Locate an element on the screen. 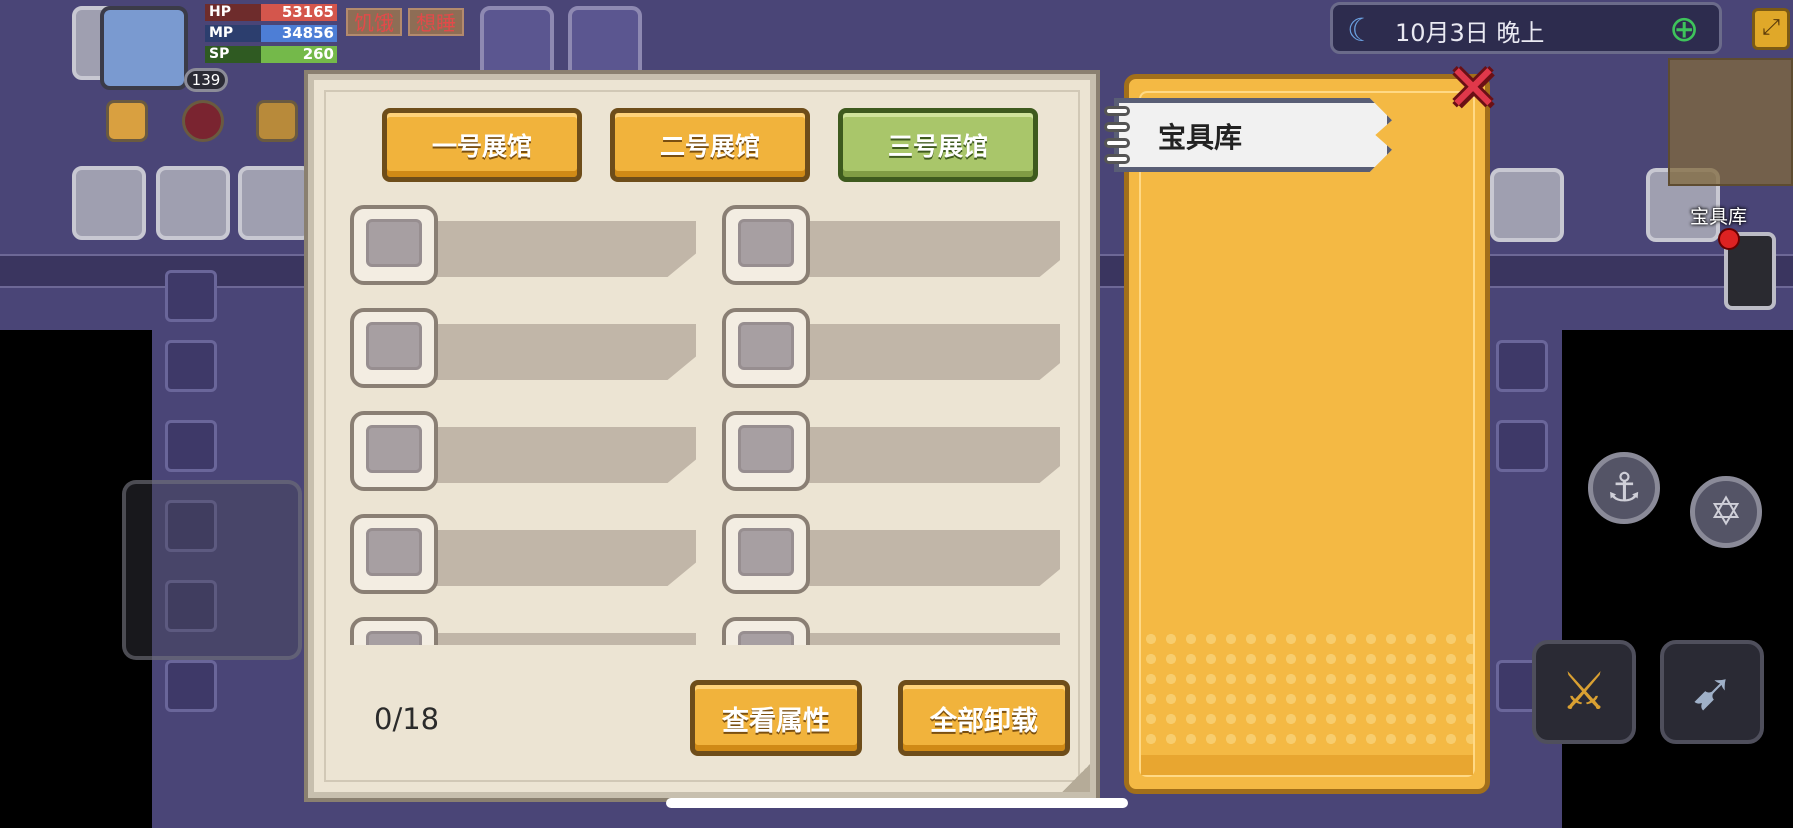 Image resolution: width=1793 pixels, height=828 pixels. hp-label: HP is located at coordinates (233, 12).